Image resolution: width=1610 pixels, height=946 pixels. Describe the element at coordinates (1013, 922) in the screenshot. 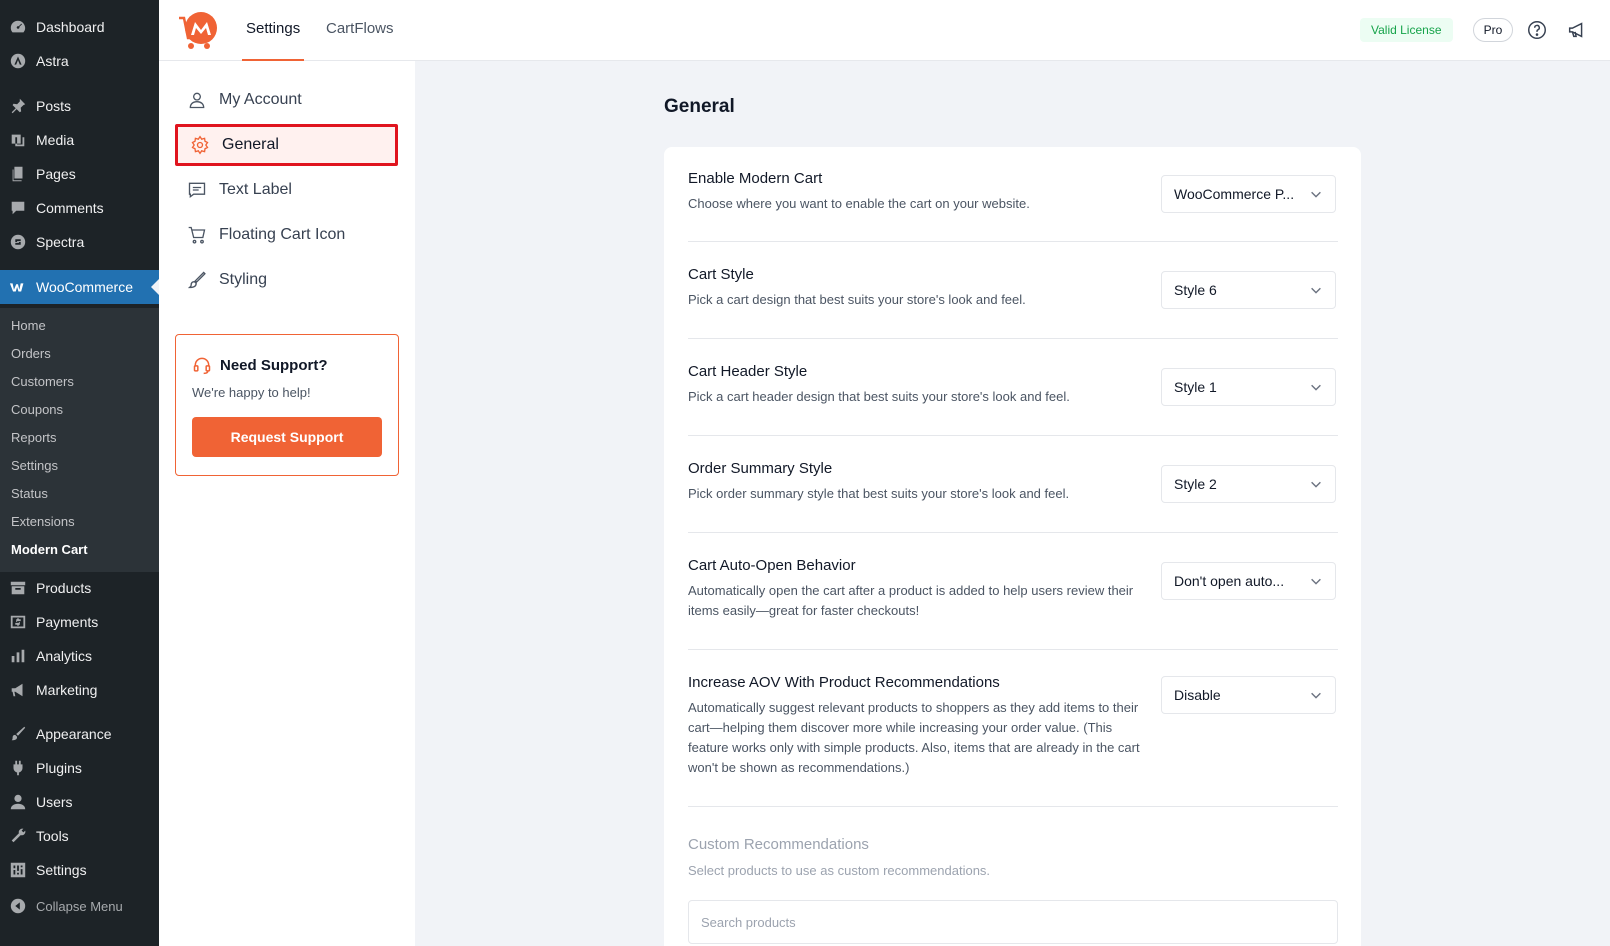

I see `search-products-input` at that location.